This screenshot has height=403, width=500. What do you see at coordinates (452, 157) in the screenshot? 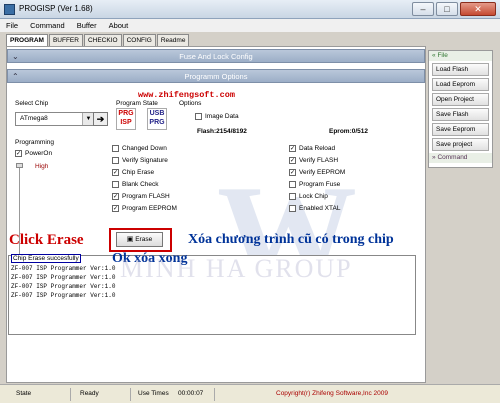
I see `command-section-title: Command` at bounding box center [452, 157].